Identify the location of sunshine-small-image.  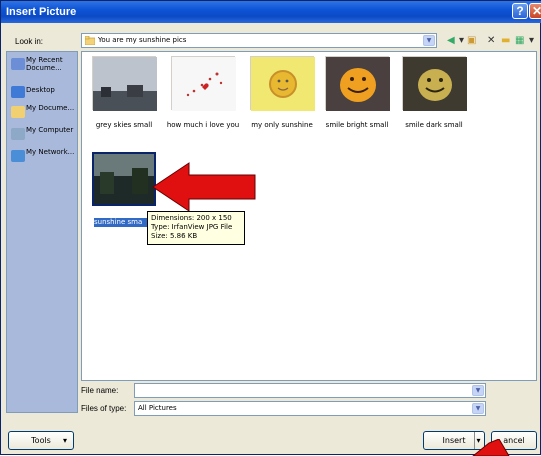
(124, 179).